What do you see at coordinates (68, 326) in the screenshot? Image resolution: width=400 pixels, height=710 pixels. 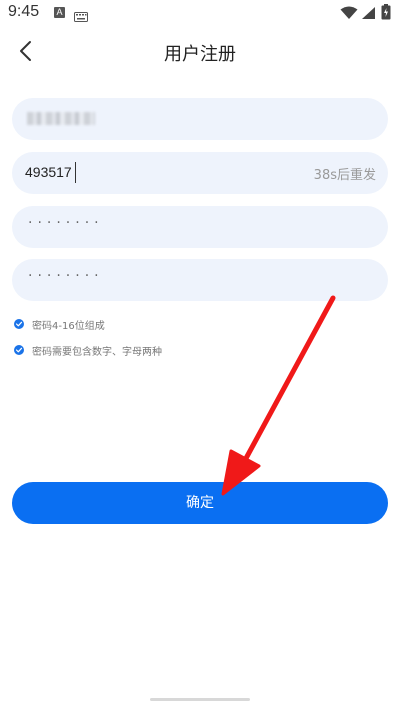 I see `password-rule-text: 密码4-16位组成` at bounding box center [68, 326].